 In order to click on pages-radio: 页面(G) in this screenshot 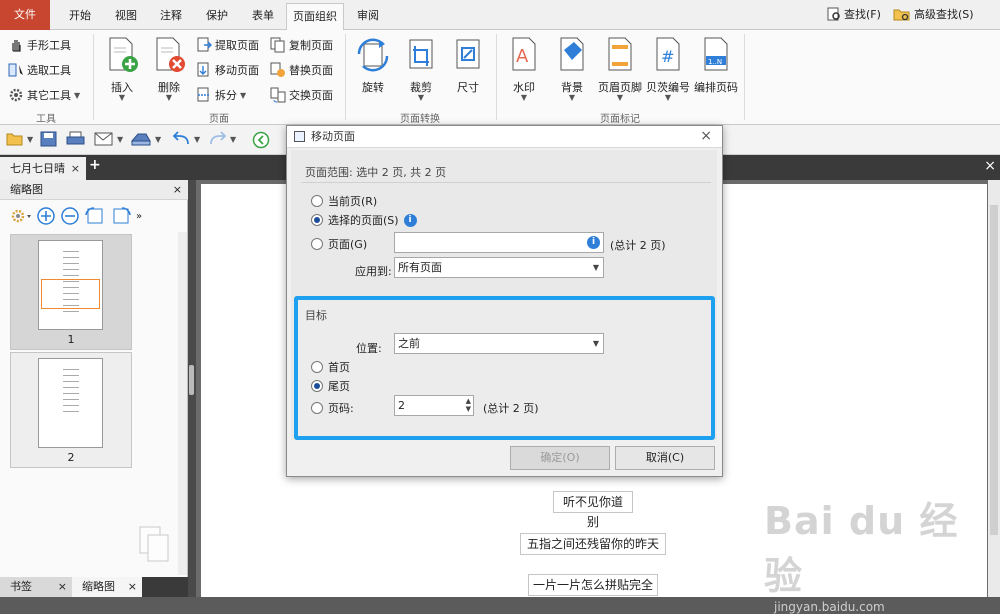, I will do `click(339, 244)`.